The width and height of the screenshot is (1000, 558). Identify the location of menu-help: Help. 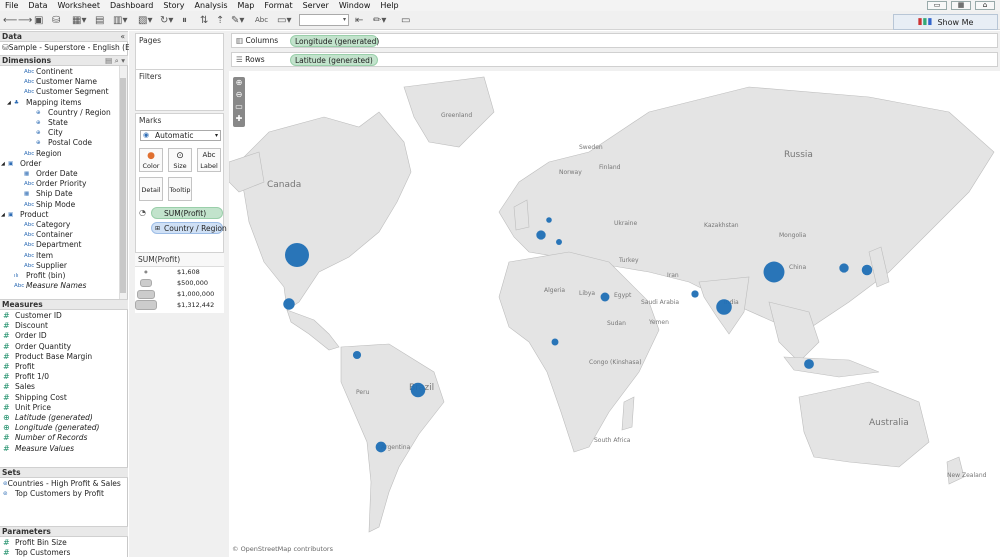
(389, 5).